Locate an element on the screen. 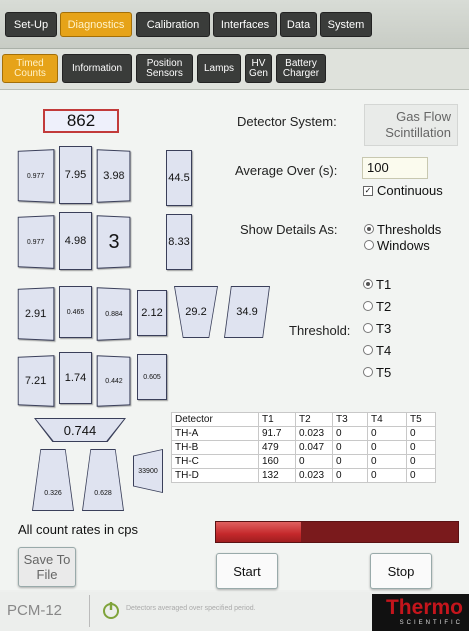 The height and width of the screenshot is (631, 469). detector-cell-frame: 33900 is located at coordinates (148, 471).